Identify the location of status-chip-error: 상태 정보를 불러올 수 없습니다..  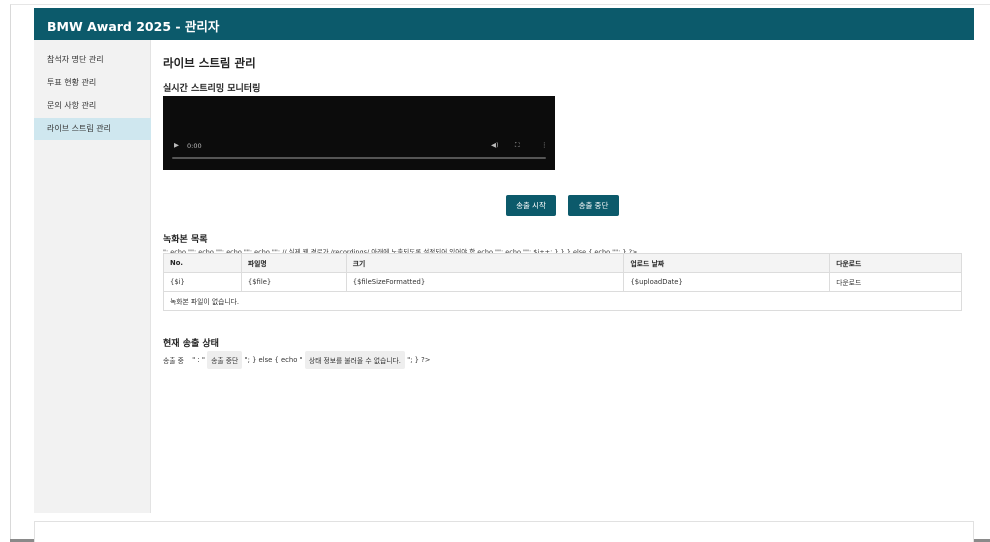
(354, 360).